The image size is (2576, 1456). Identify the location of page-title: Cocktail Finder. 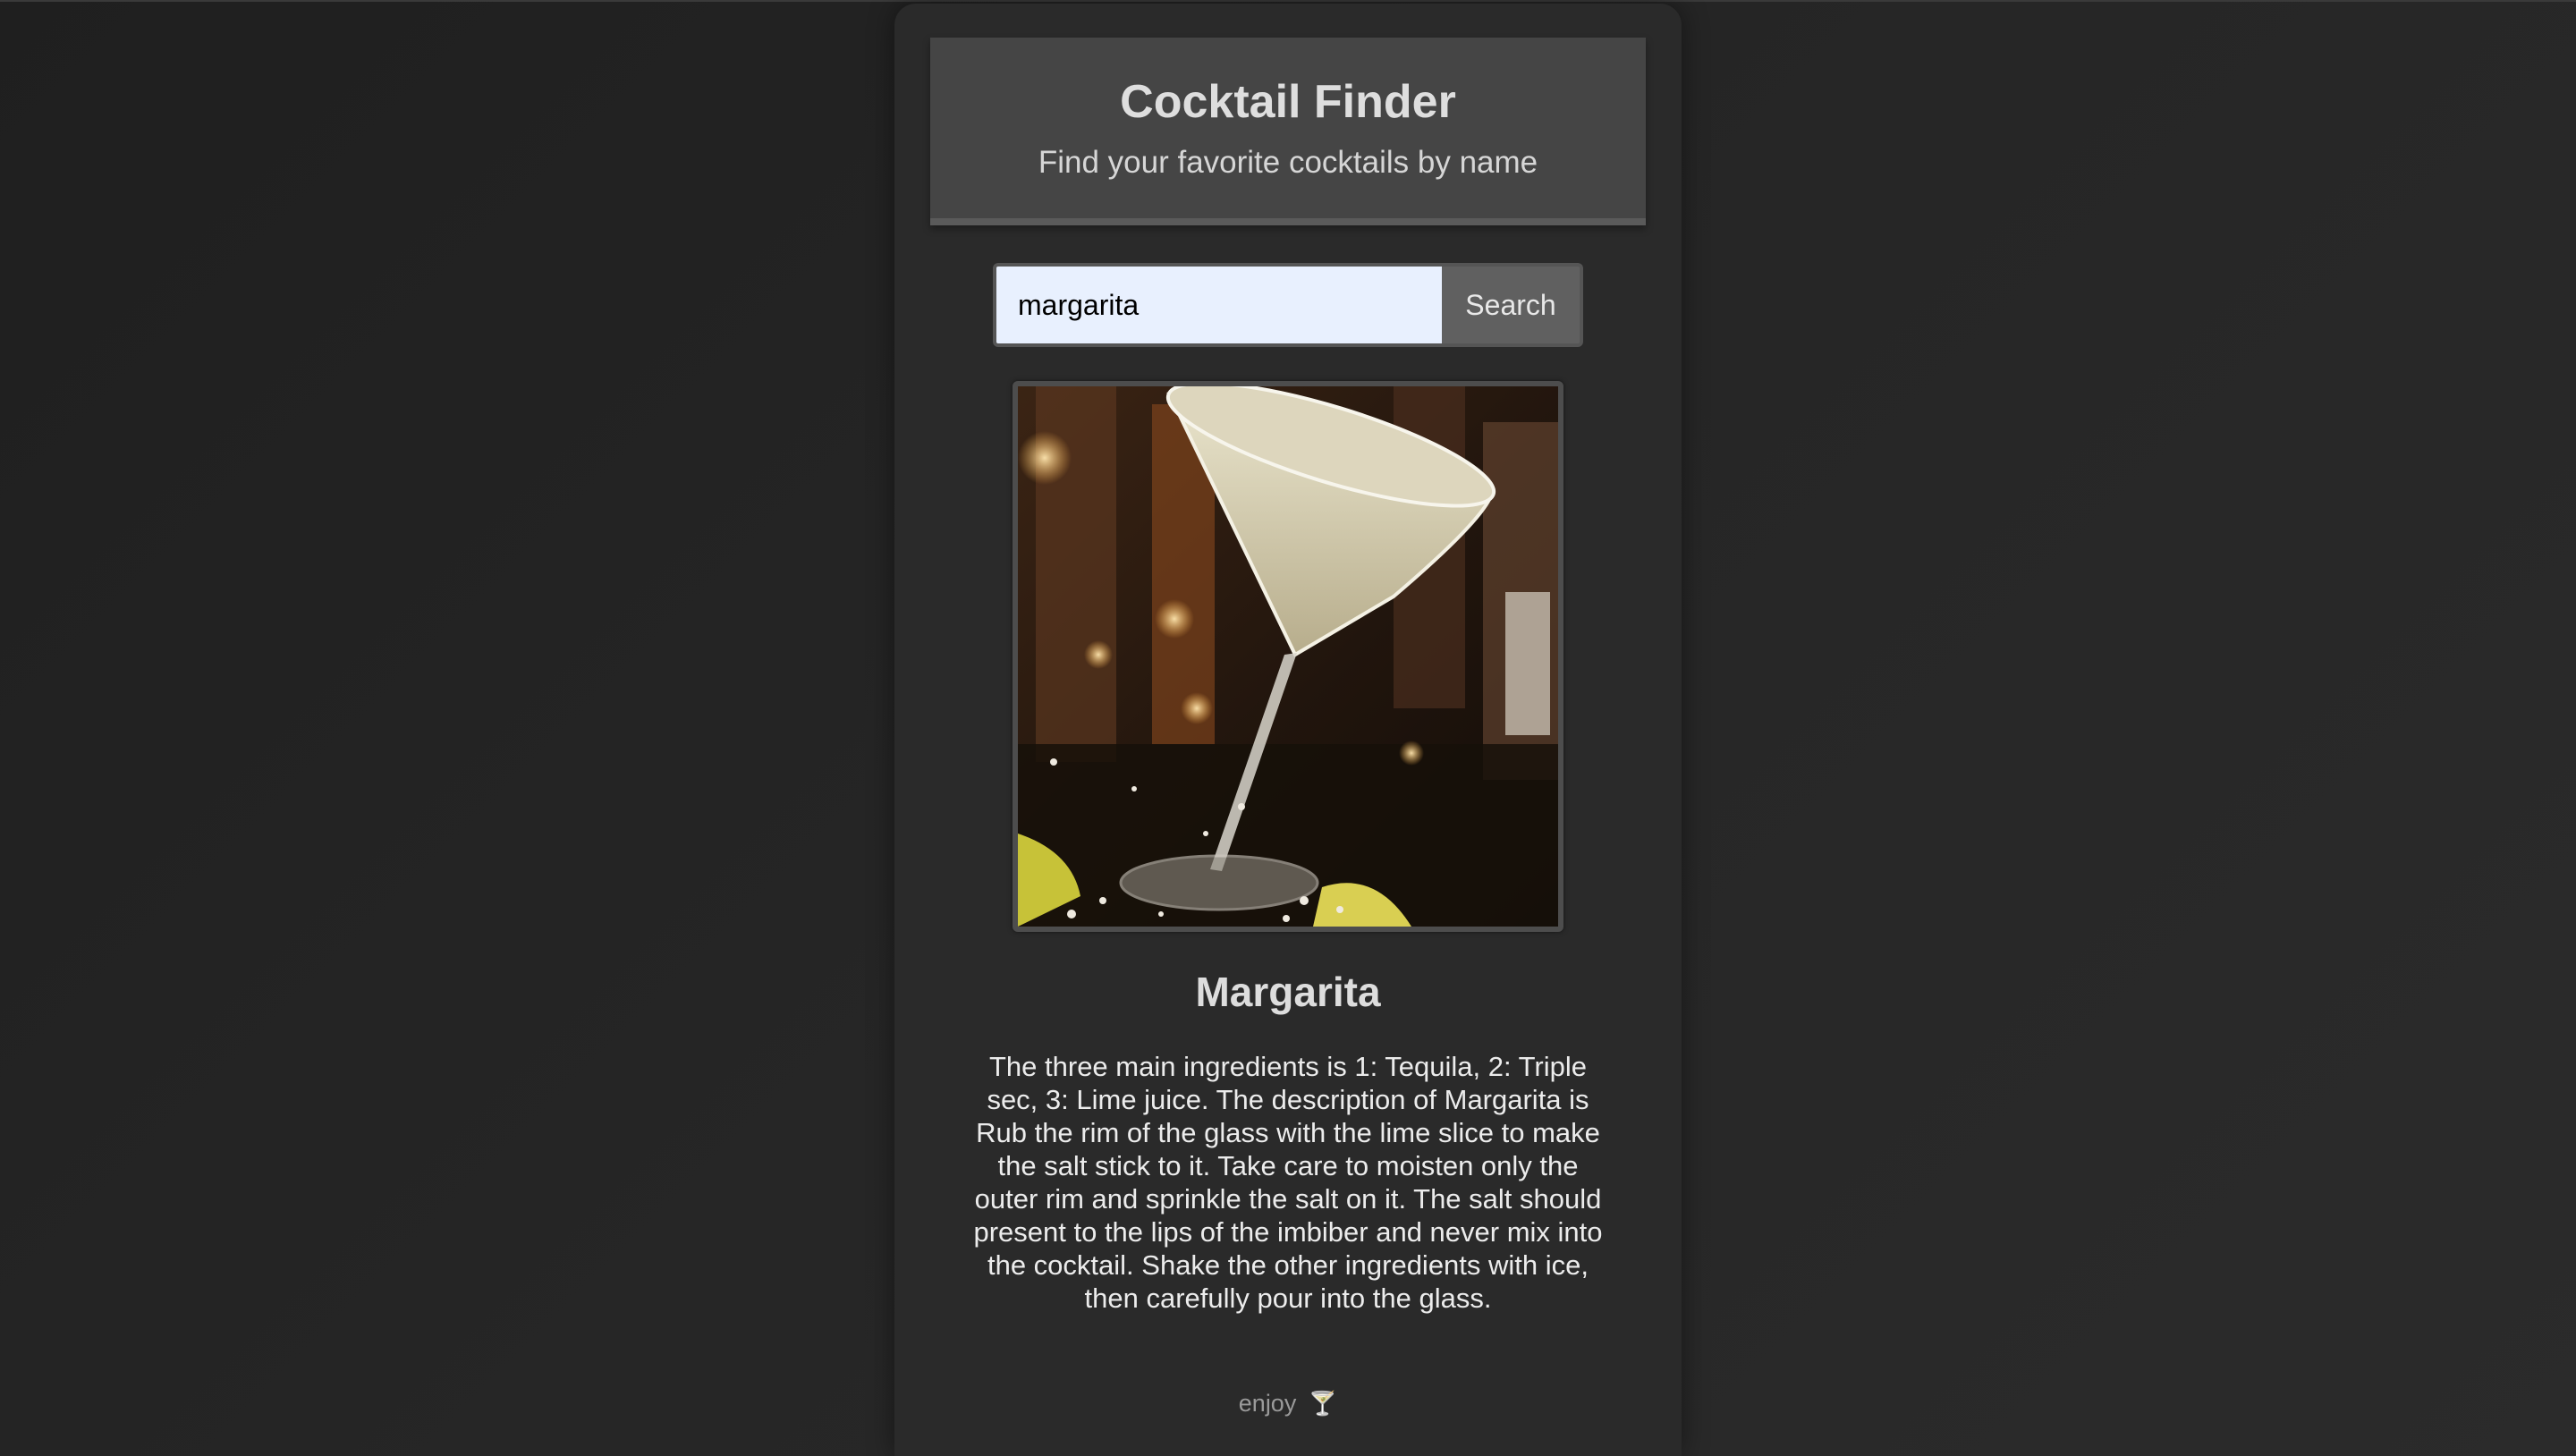
(1288, 102).